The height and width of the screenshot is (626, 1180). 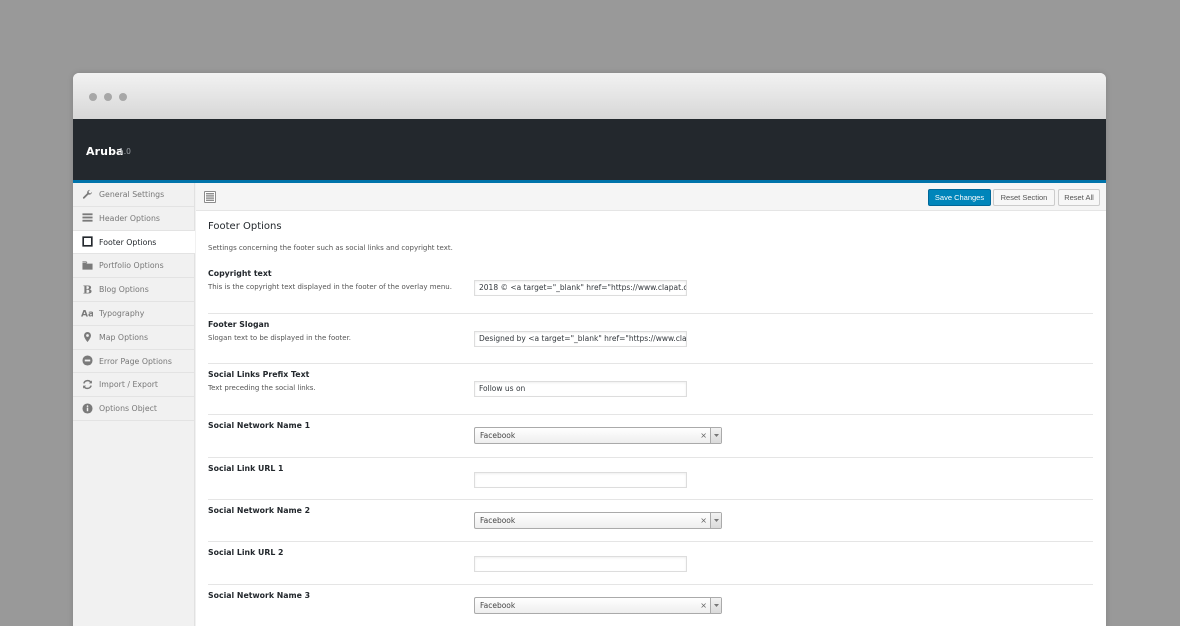 I want to click on app-version: 1.0, so click(x=125, y=151).